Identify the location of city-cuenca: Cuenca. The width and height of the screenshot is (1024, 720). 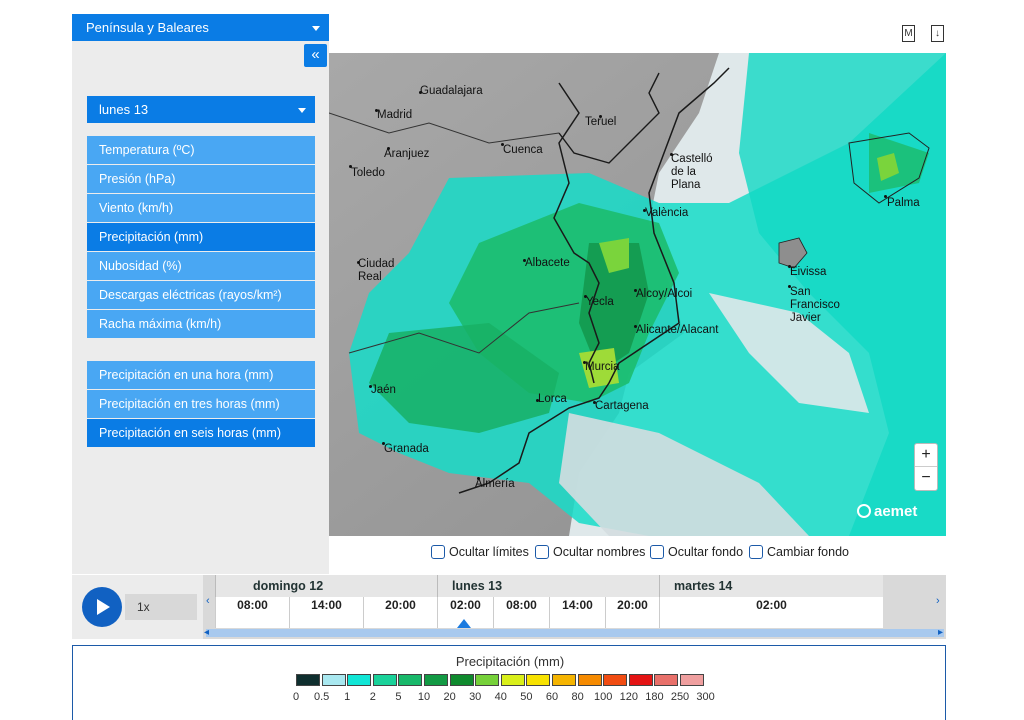
(523, 150).